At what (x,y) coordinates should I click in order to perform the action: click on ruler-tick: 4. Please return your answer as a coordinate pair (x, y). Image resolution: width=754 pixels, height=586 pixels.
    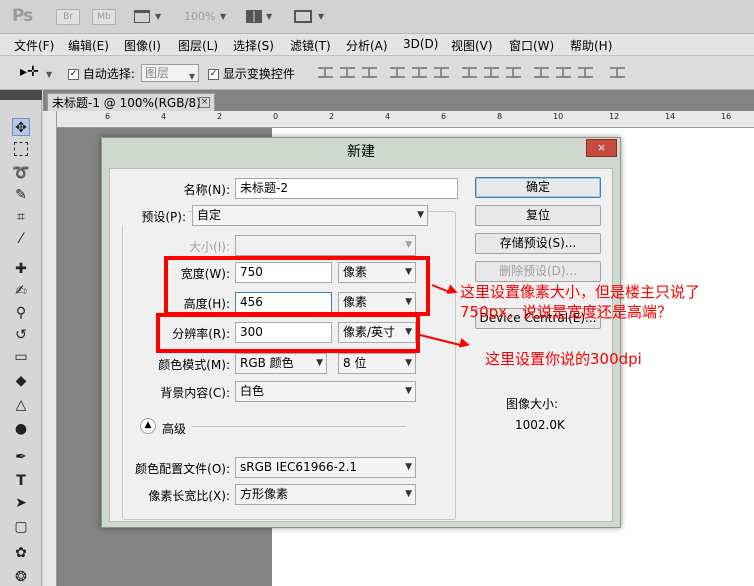
    Looking at the image, I should click on (164, 116).